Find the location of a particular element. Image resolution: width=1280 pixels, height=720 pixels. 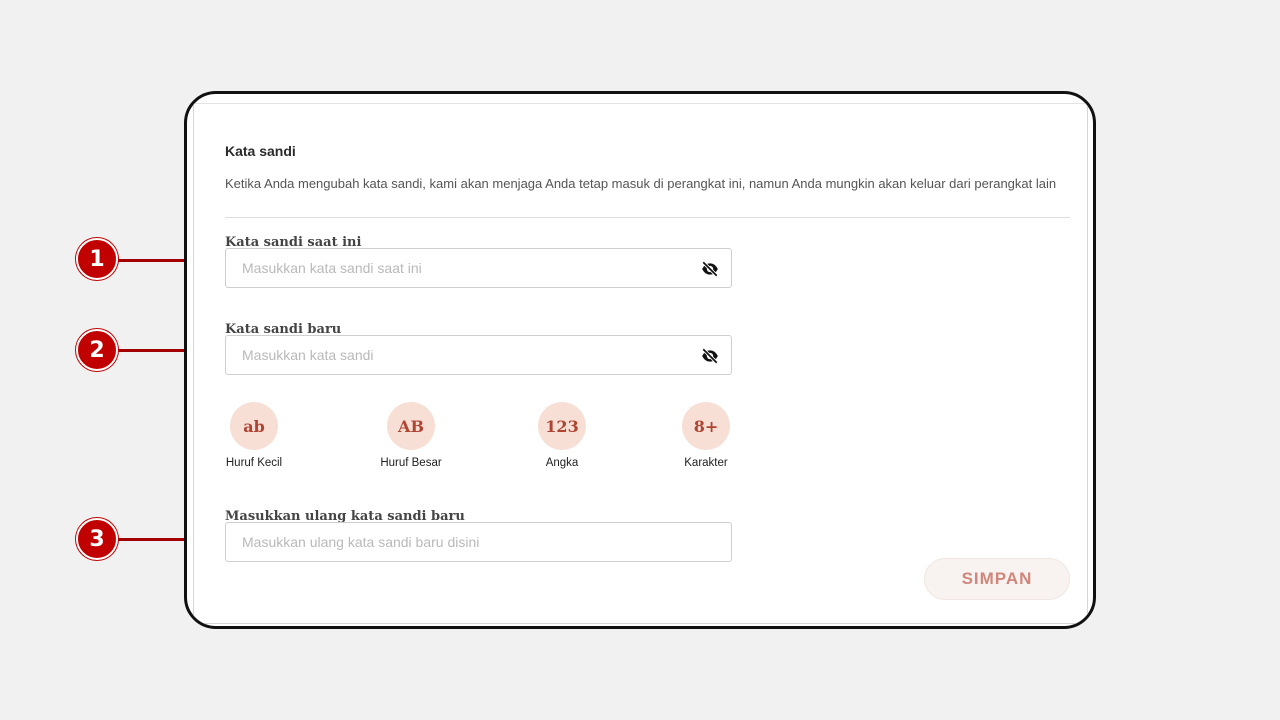

requirement-badge: AB is located at coordinates (411, 426).